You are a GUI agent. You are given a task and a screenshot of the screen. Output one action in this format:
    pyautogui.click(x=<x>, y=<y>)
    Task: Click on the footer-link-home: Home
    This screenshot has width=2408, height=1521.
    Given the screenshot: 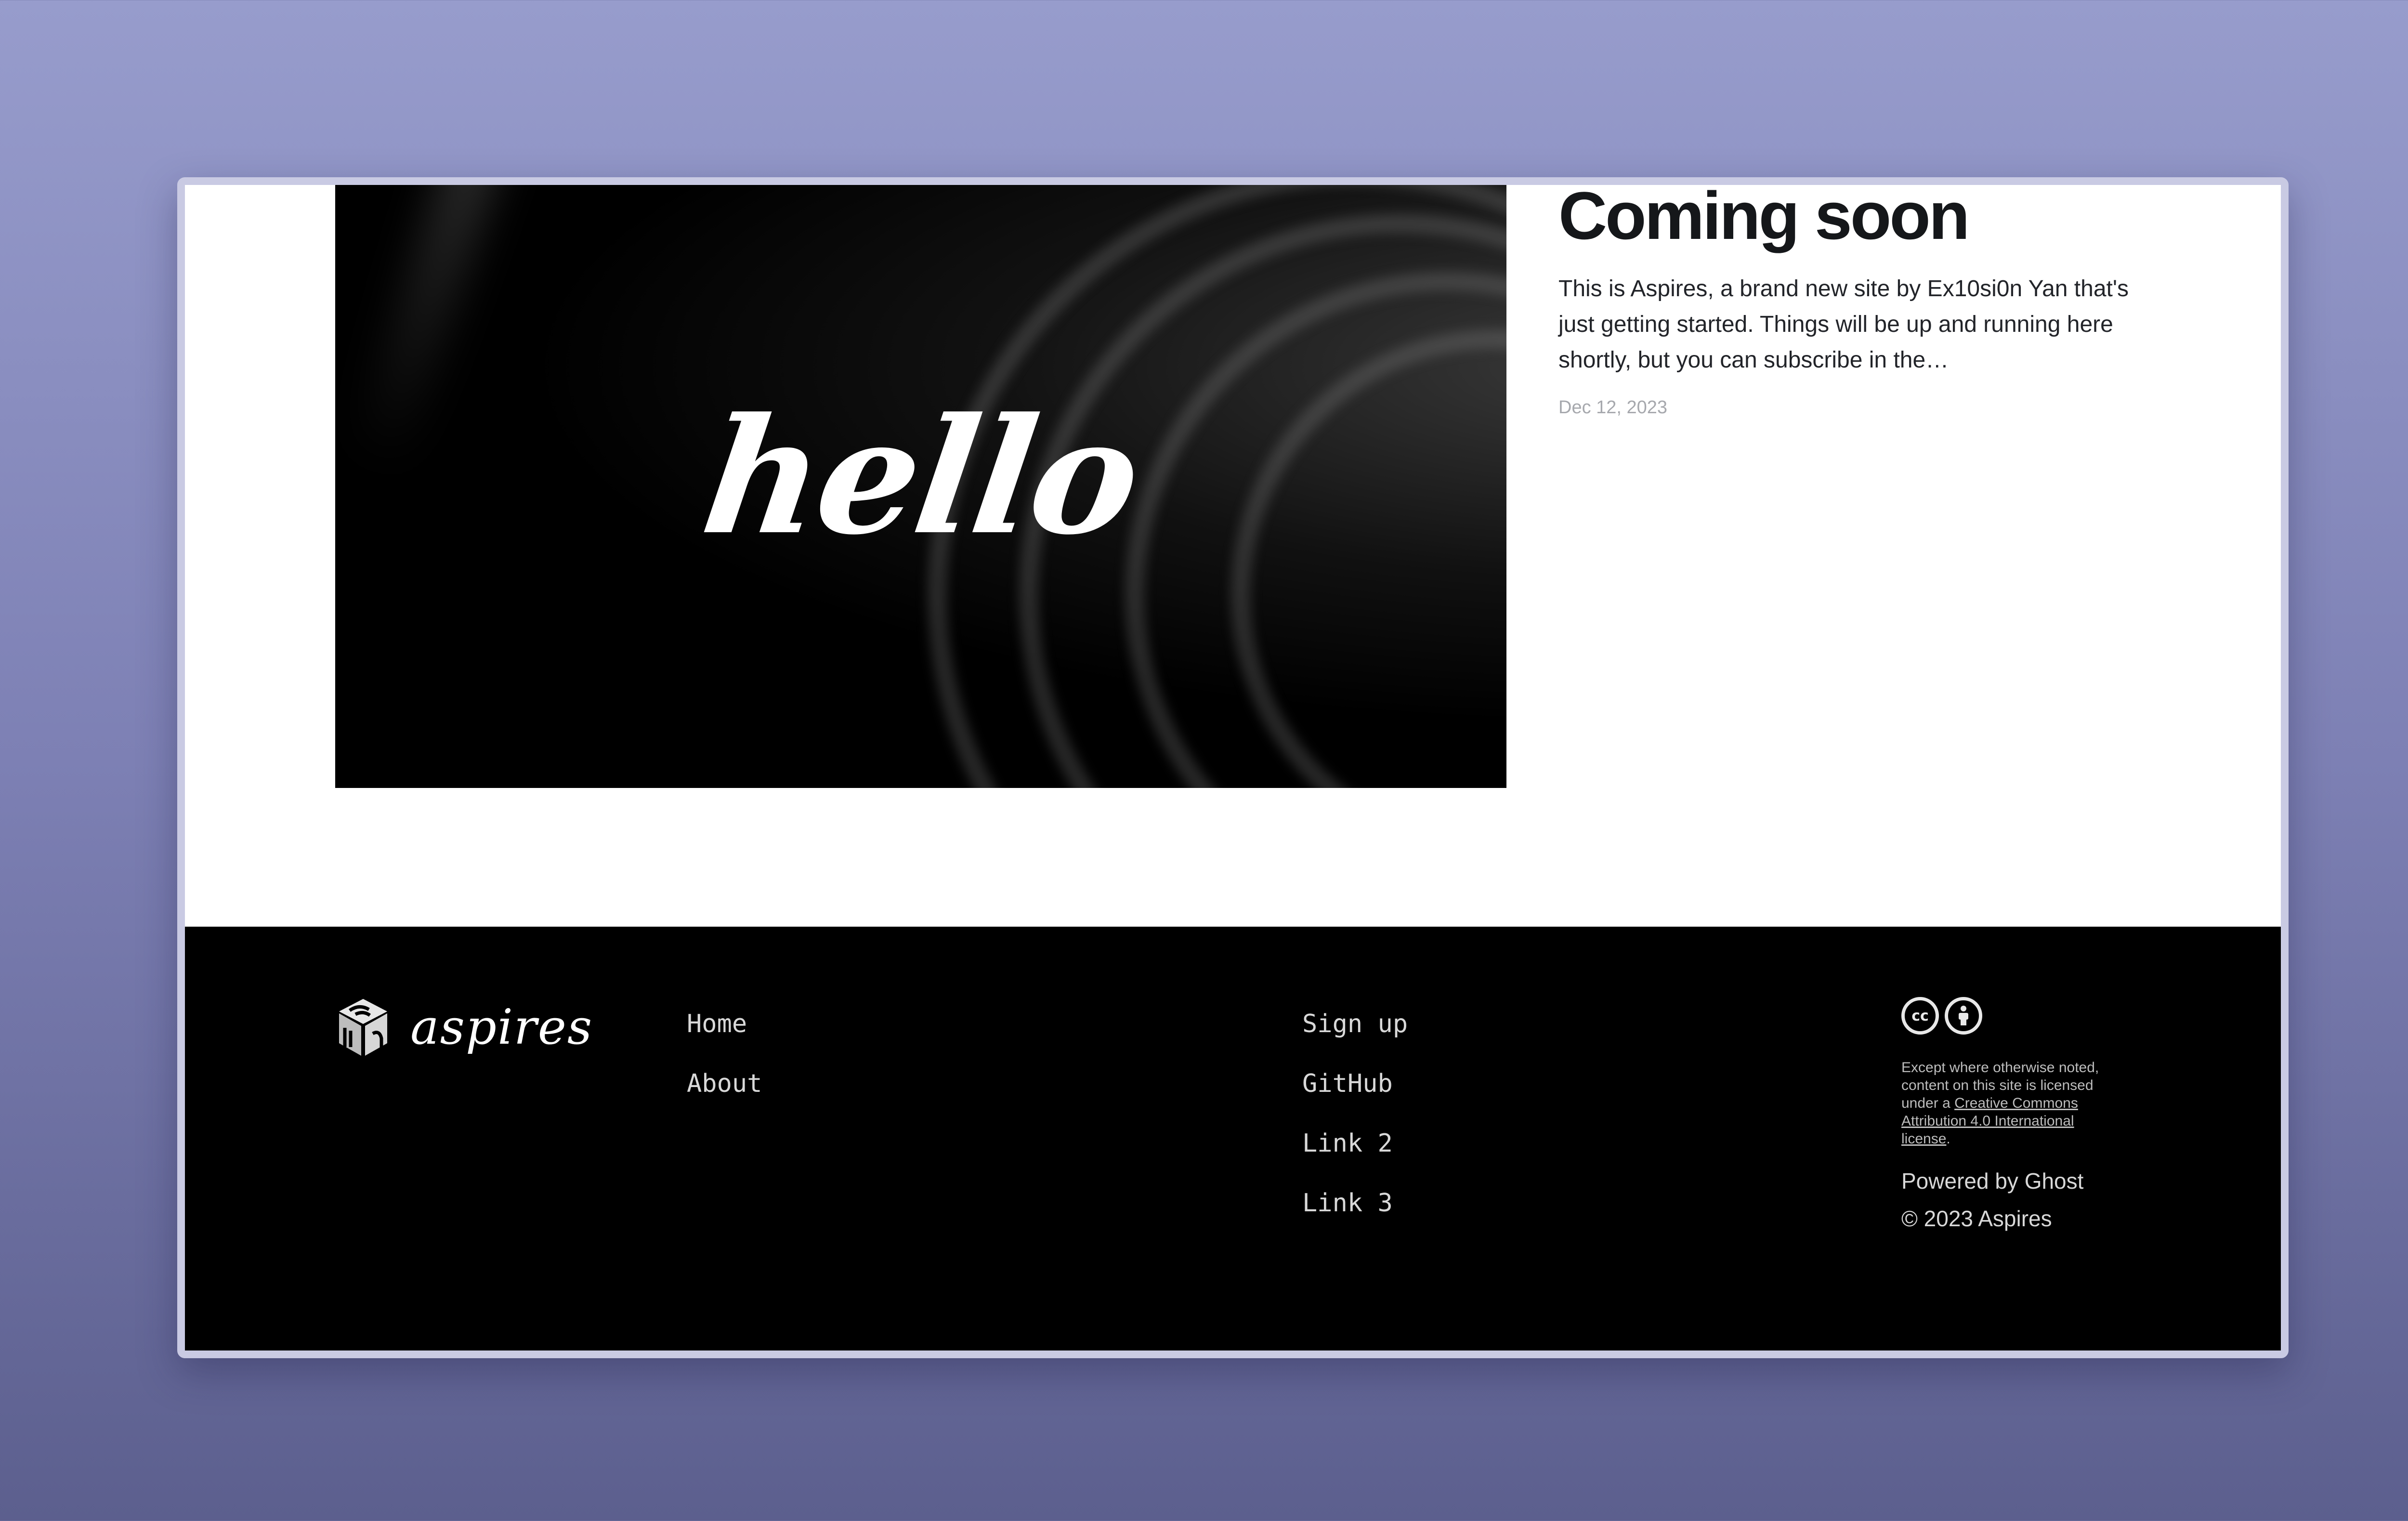 What is the action you would take?
    pyautogui.click(x=724, y=1038)
    